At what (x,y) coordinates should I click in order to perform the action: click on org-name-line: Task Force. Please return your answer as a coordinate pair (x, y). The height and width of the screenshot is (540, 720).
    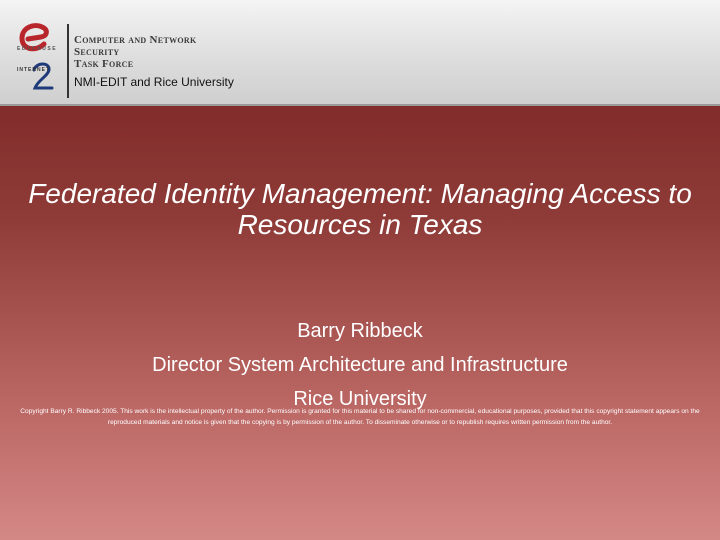
    Looking at the image, I should click on (104, 64).